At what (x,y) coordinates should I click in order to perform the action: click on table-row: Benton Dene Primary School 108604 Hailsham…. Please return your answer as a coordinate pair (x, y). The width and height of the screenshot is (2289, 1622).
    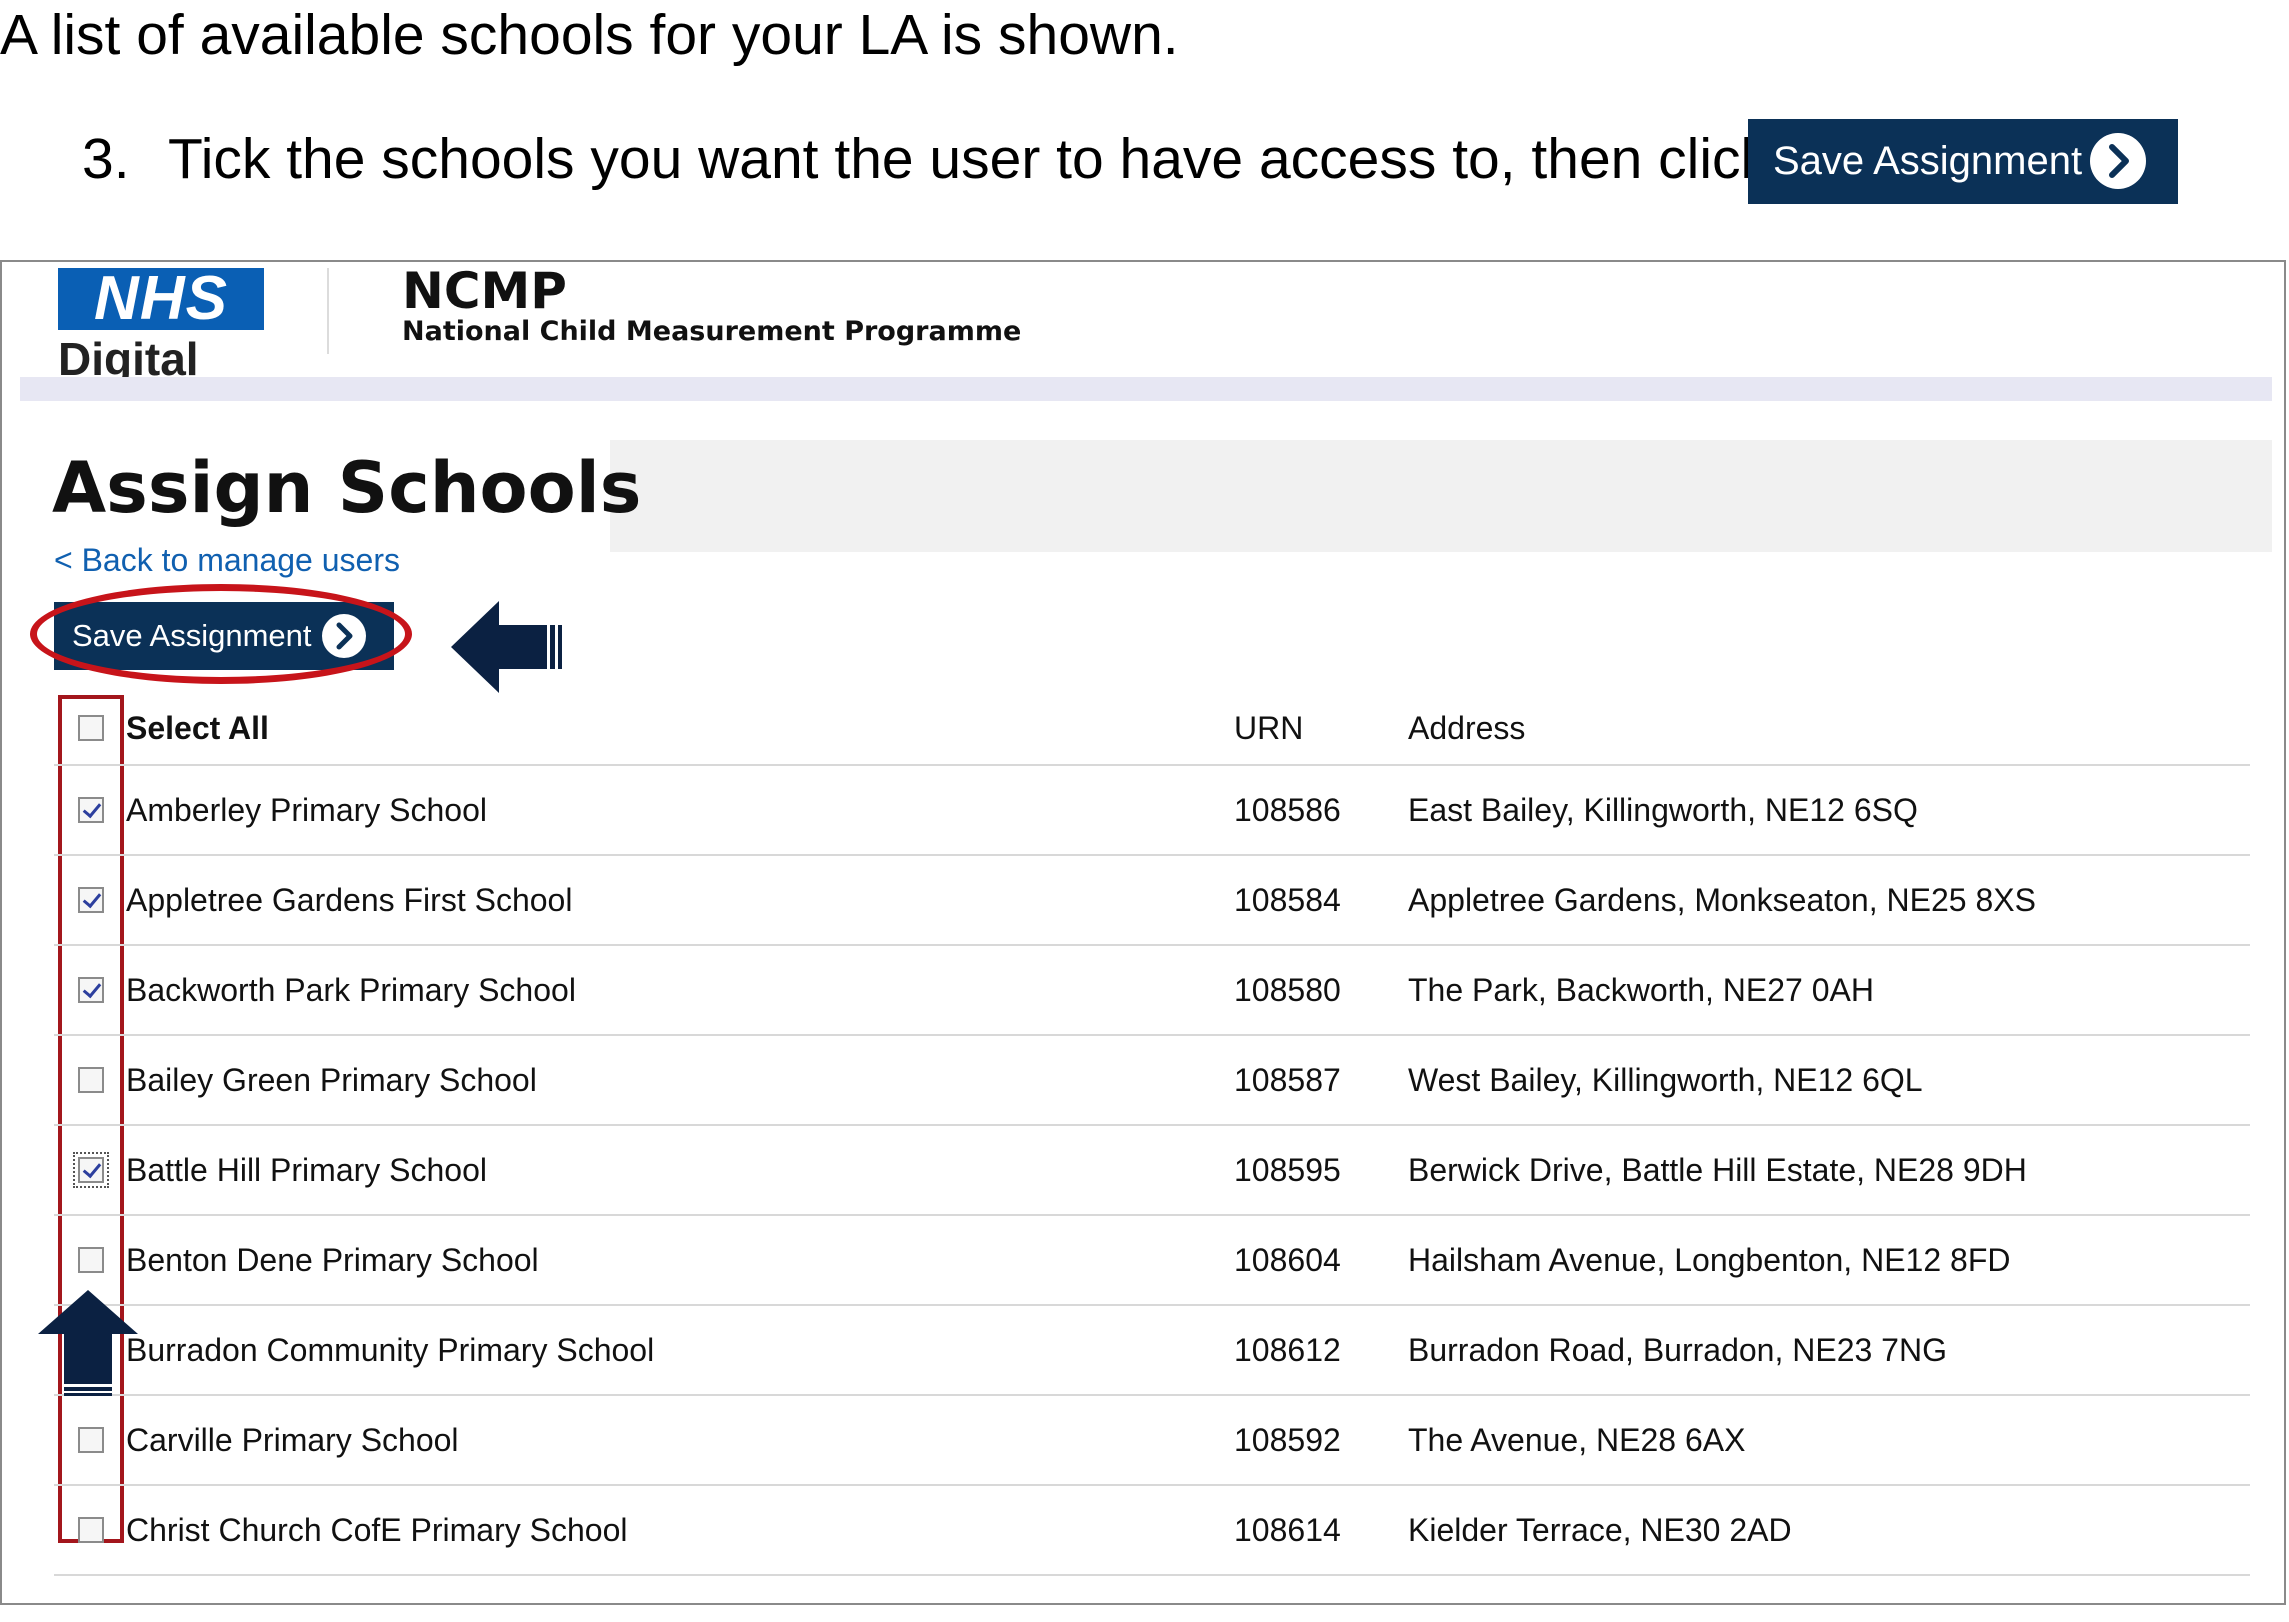
    Looking at the image, I should click on (1152, 1259).